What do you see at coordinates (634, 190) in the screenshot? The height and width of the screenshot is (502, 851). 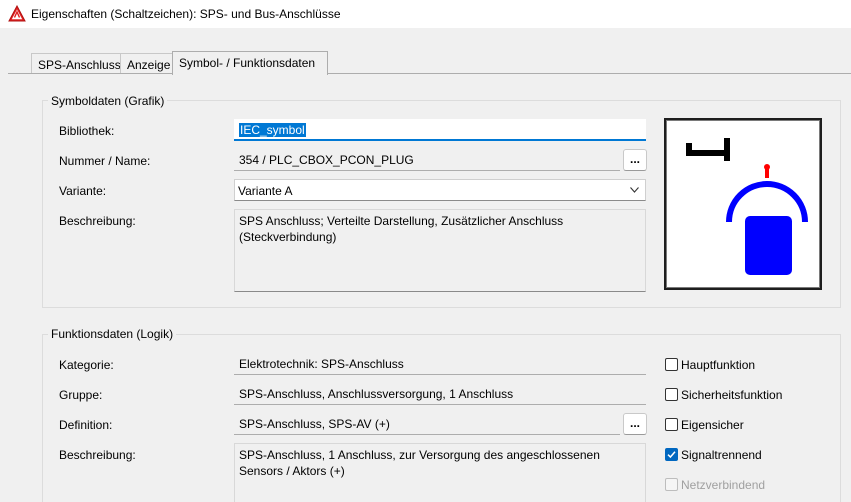 I see `chevron-down-icon` at bounding box center [634, 190].